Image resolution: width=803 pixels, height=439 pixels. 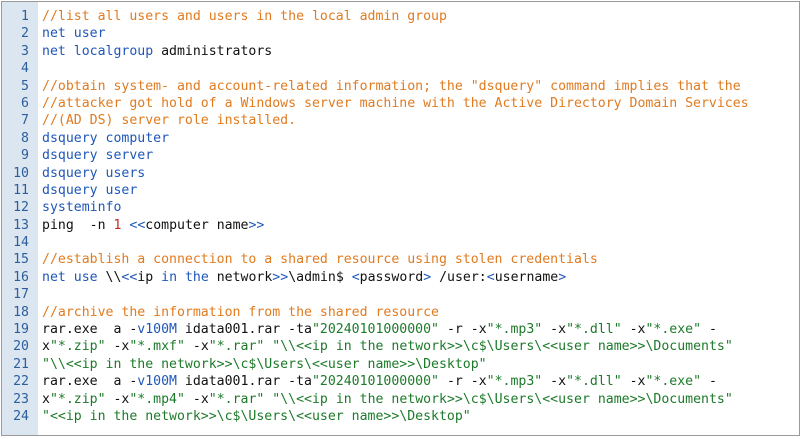 What do you see at coordinates (21, 312) in the screenshot?
I see `line-number: 18` at bounding box center [21, 312].